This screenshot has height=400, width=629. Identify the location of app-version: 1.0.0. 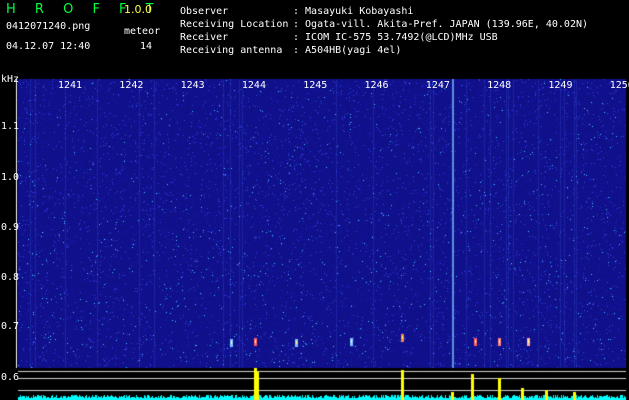
(138, 9).